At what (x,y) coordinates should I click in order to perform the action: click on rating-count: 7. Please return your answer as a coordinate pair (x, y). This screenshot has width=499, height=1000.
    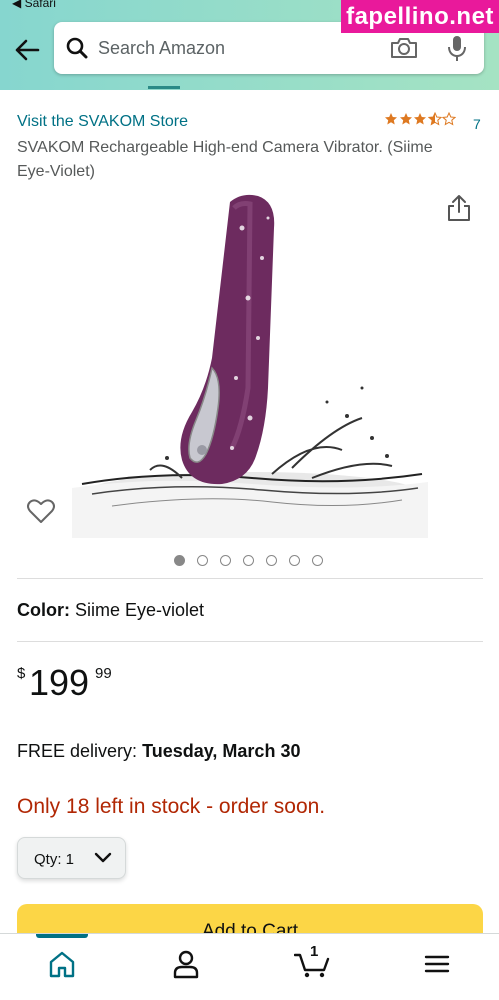
    Looking at the image, I should click on (477, 124).